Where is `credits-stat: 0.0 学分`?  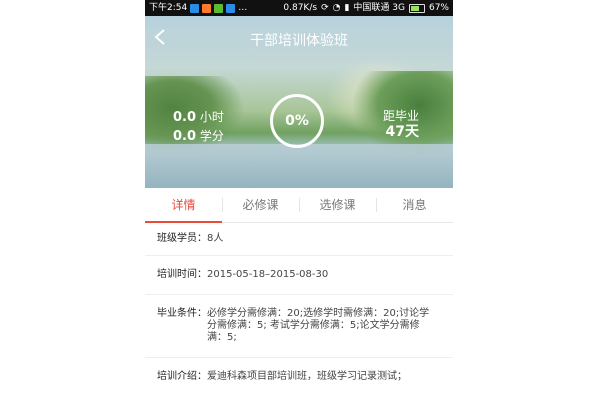 credits-stat: 0.0 学分 is located at coordinates (198, 136).